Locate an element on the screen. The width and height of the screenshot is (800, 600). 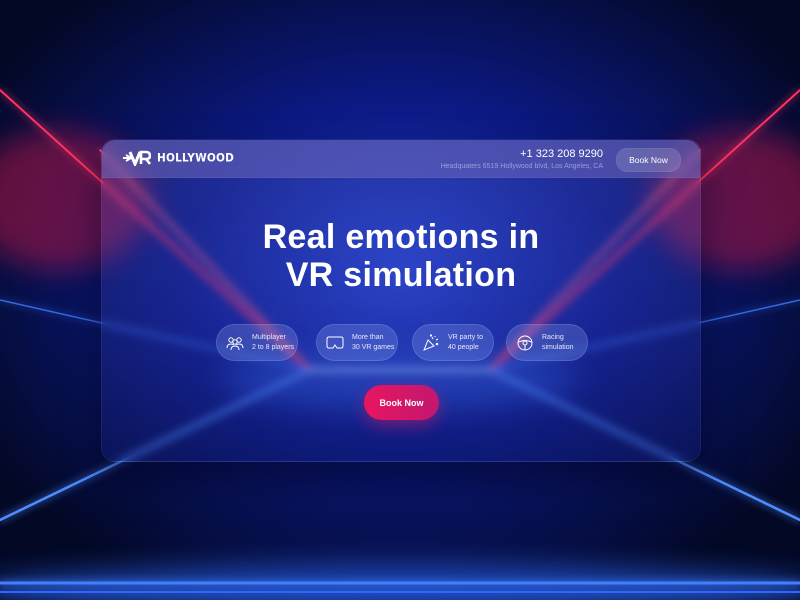
header-book-now-button: Book Now is located at coordinates (648, 160).